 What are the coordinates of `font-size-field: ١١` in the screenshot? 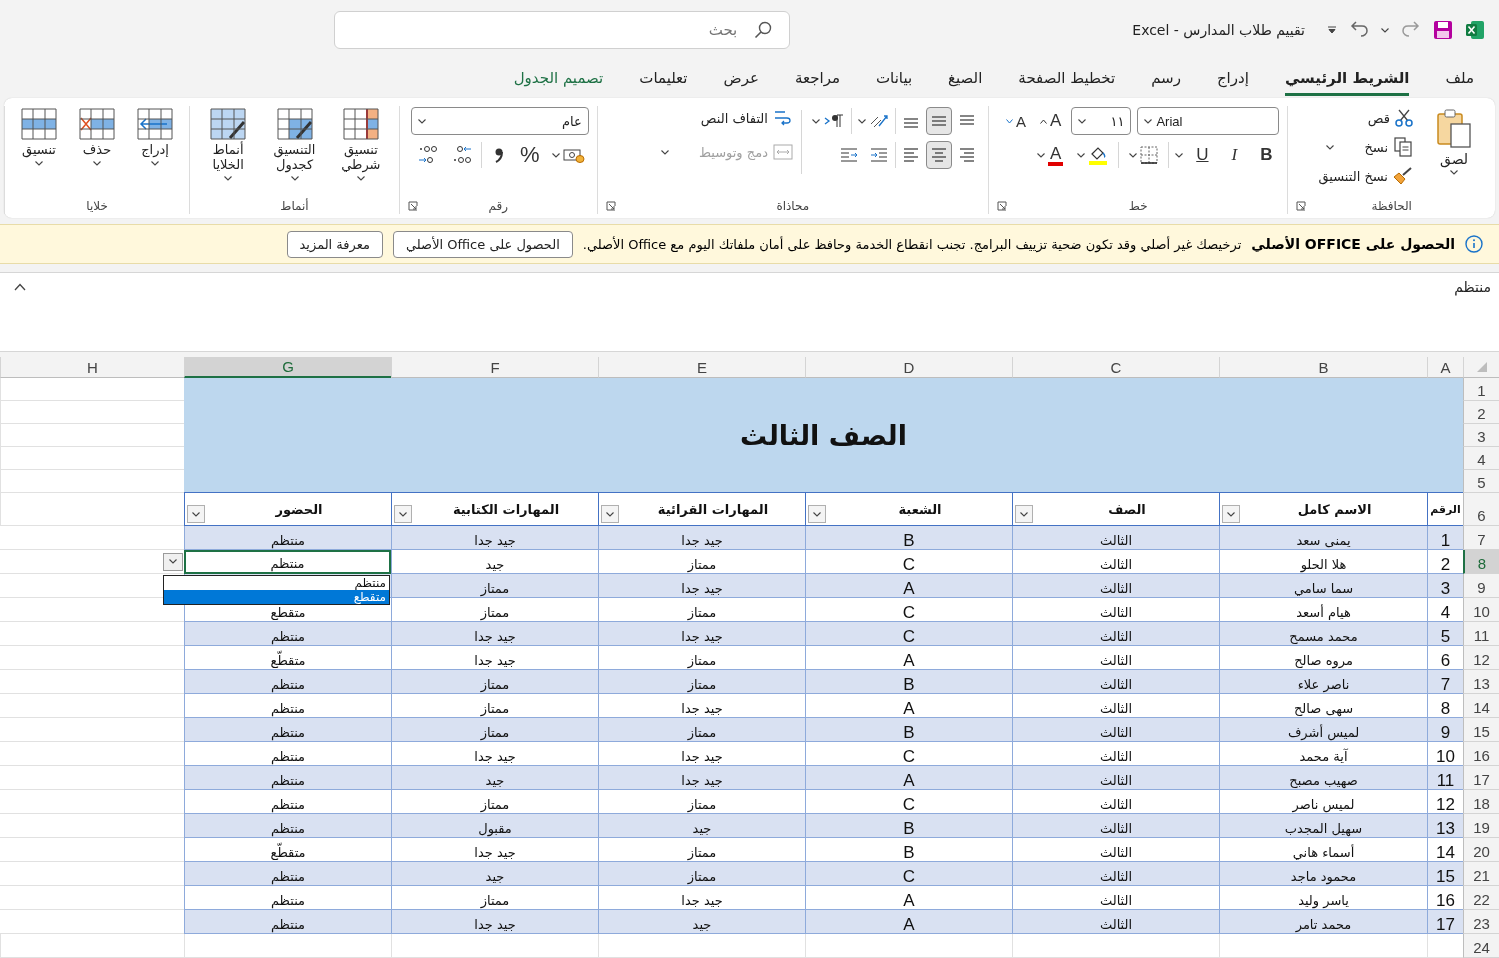 It's located at (1101, 121).